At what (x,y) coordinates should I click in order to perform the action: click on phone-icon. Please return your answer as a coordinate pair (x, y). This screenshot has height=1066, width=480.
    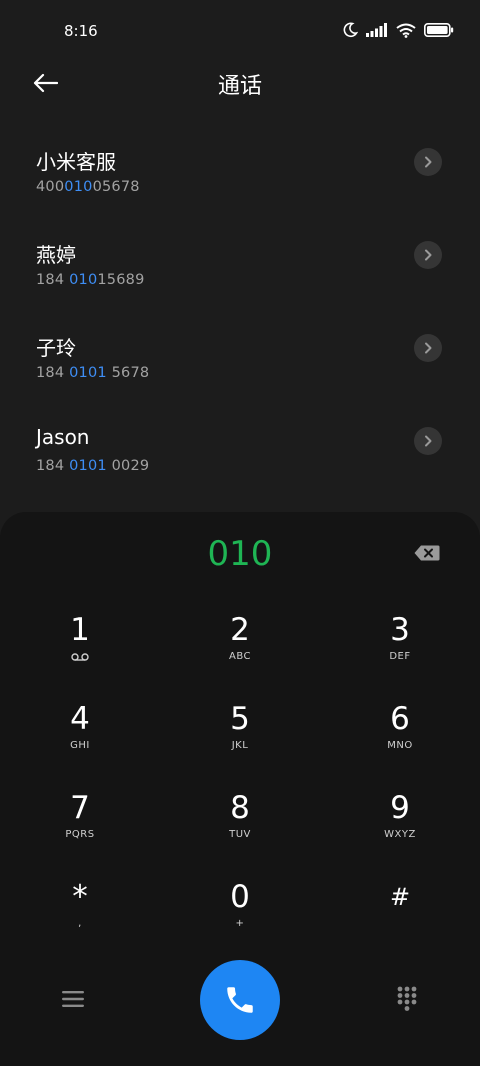
    Looking at the image, I should click on (240, 1000).